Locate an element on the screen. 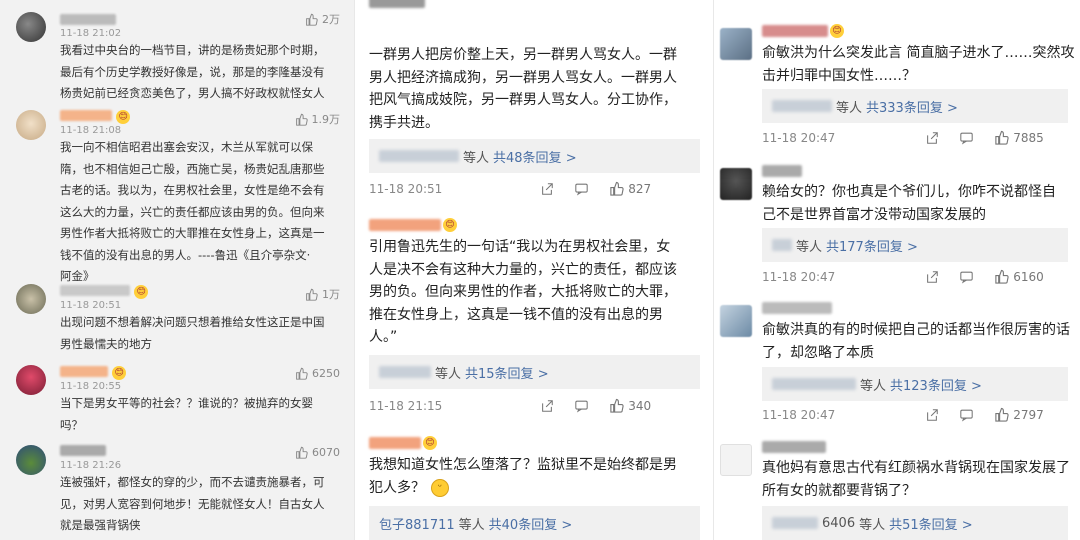  comment-meta: 11-18 20:51 827 is located at coordinates (534, 188).